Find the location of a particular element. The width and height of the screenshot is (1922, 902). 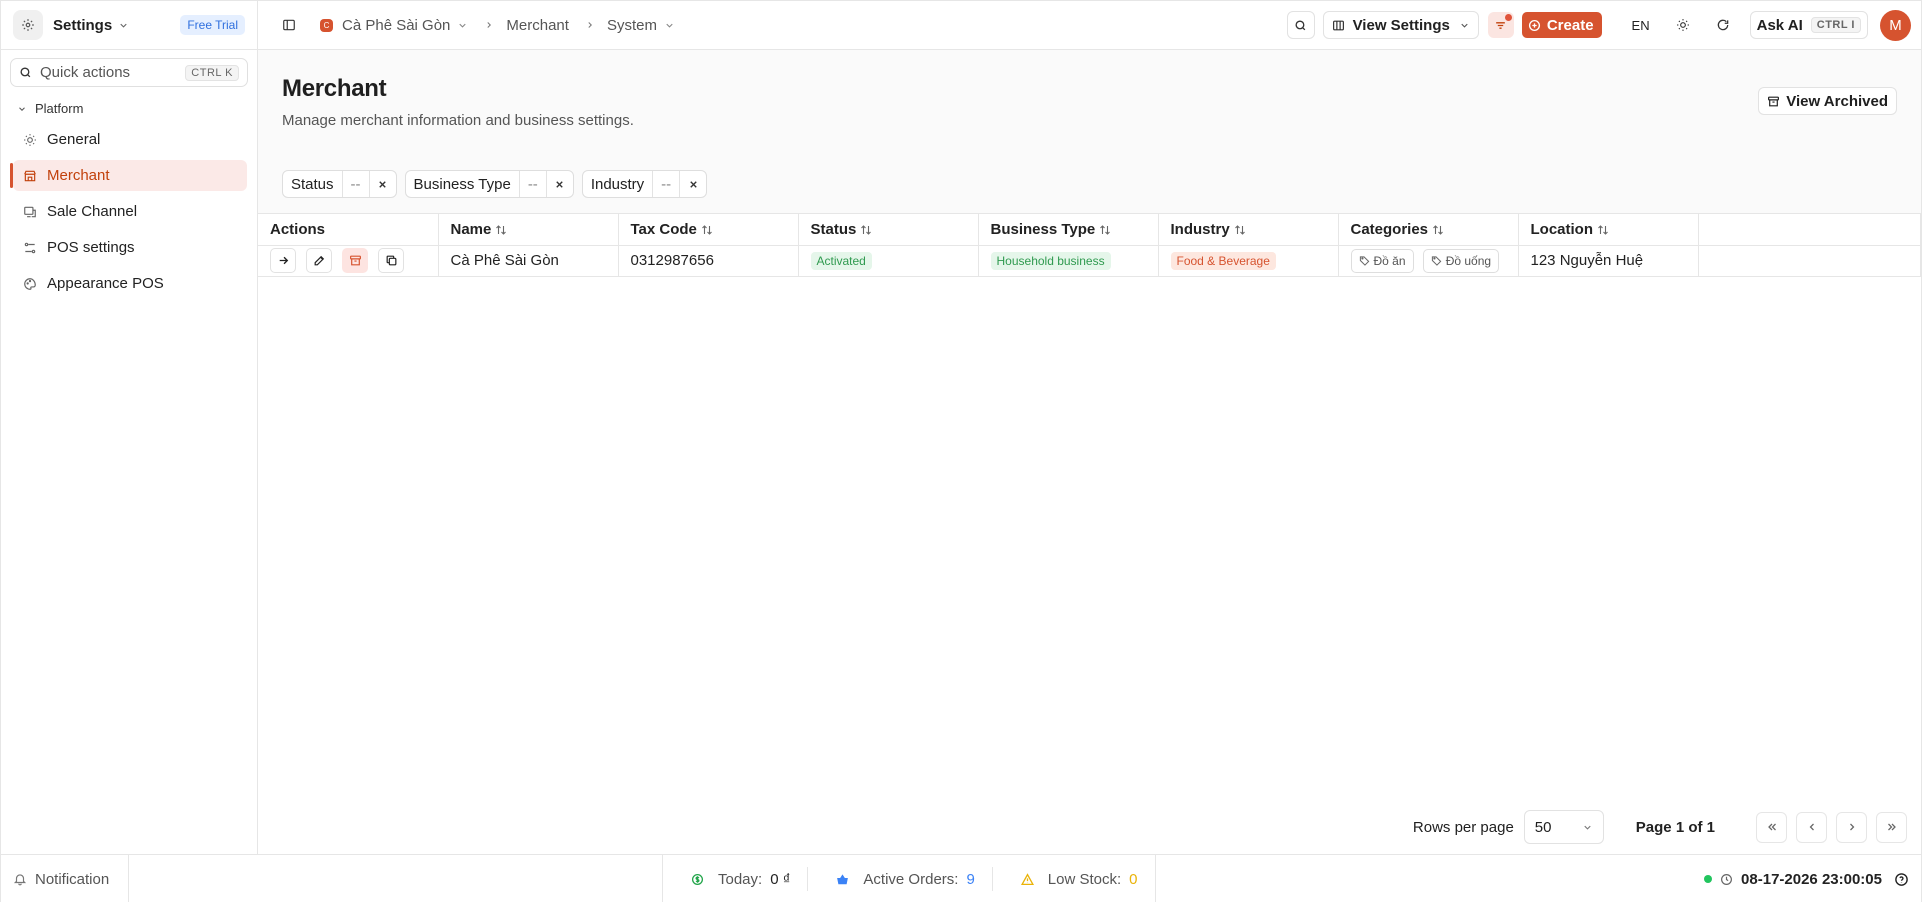

column-header-tax-code: Tax Code is located at coordinates (708, 230).